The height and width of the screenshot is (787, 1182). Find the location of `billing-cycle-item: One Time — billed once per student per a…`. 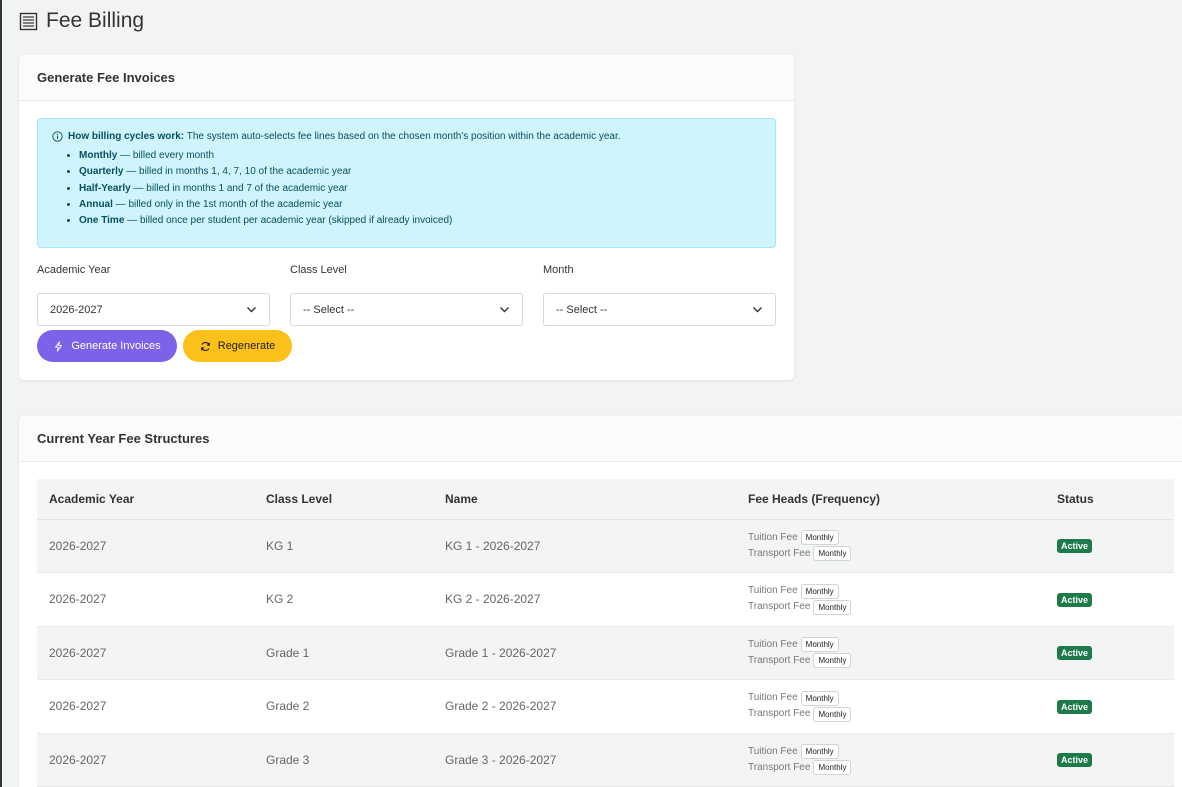

billing-cycle-item: One Time — billed once per student per a… is located at coordinates (420, 221).